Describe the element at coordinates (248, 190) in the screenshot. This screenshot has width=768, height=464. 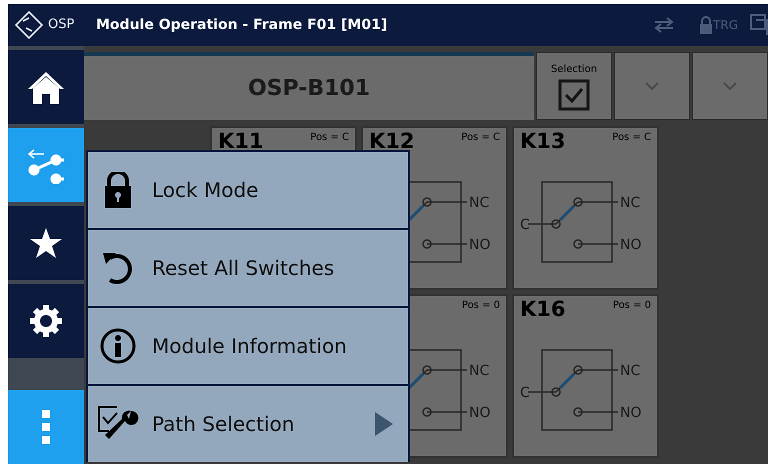
I see `menu-item: Lock Mode` at that location.